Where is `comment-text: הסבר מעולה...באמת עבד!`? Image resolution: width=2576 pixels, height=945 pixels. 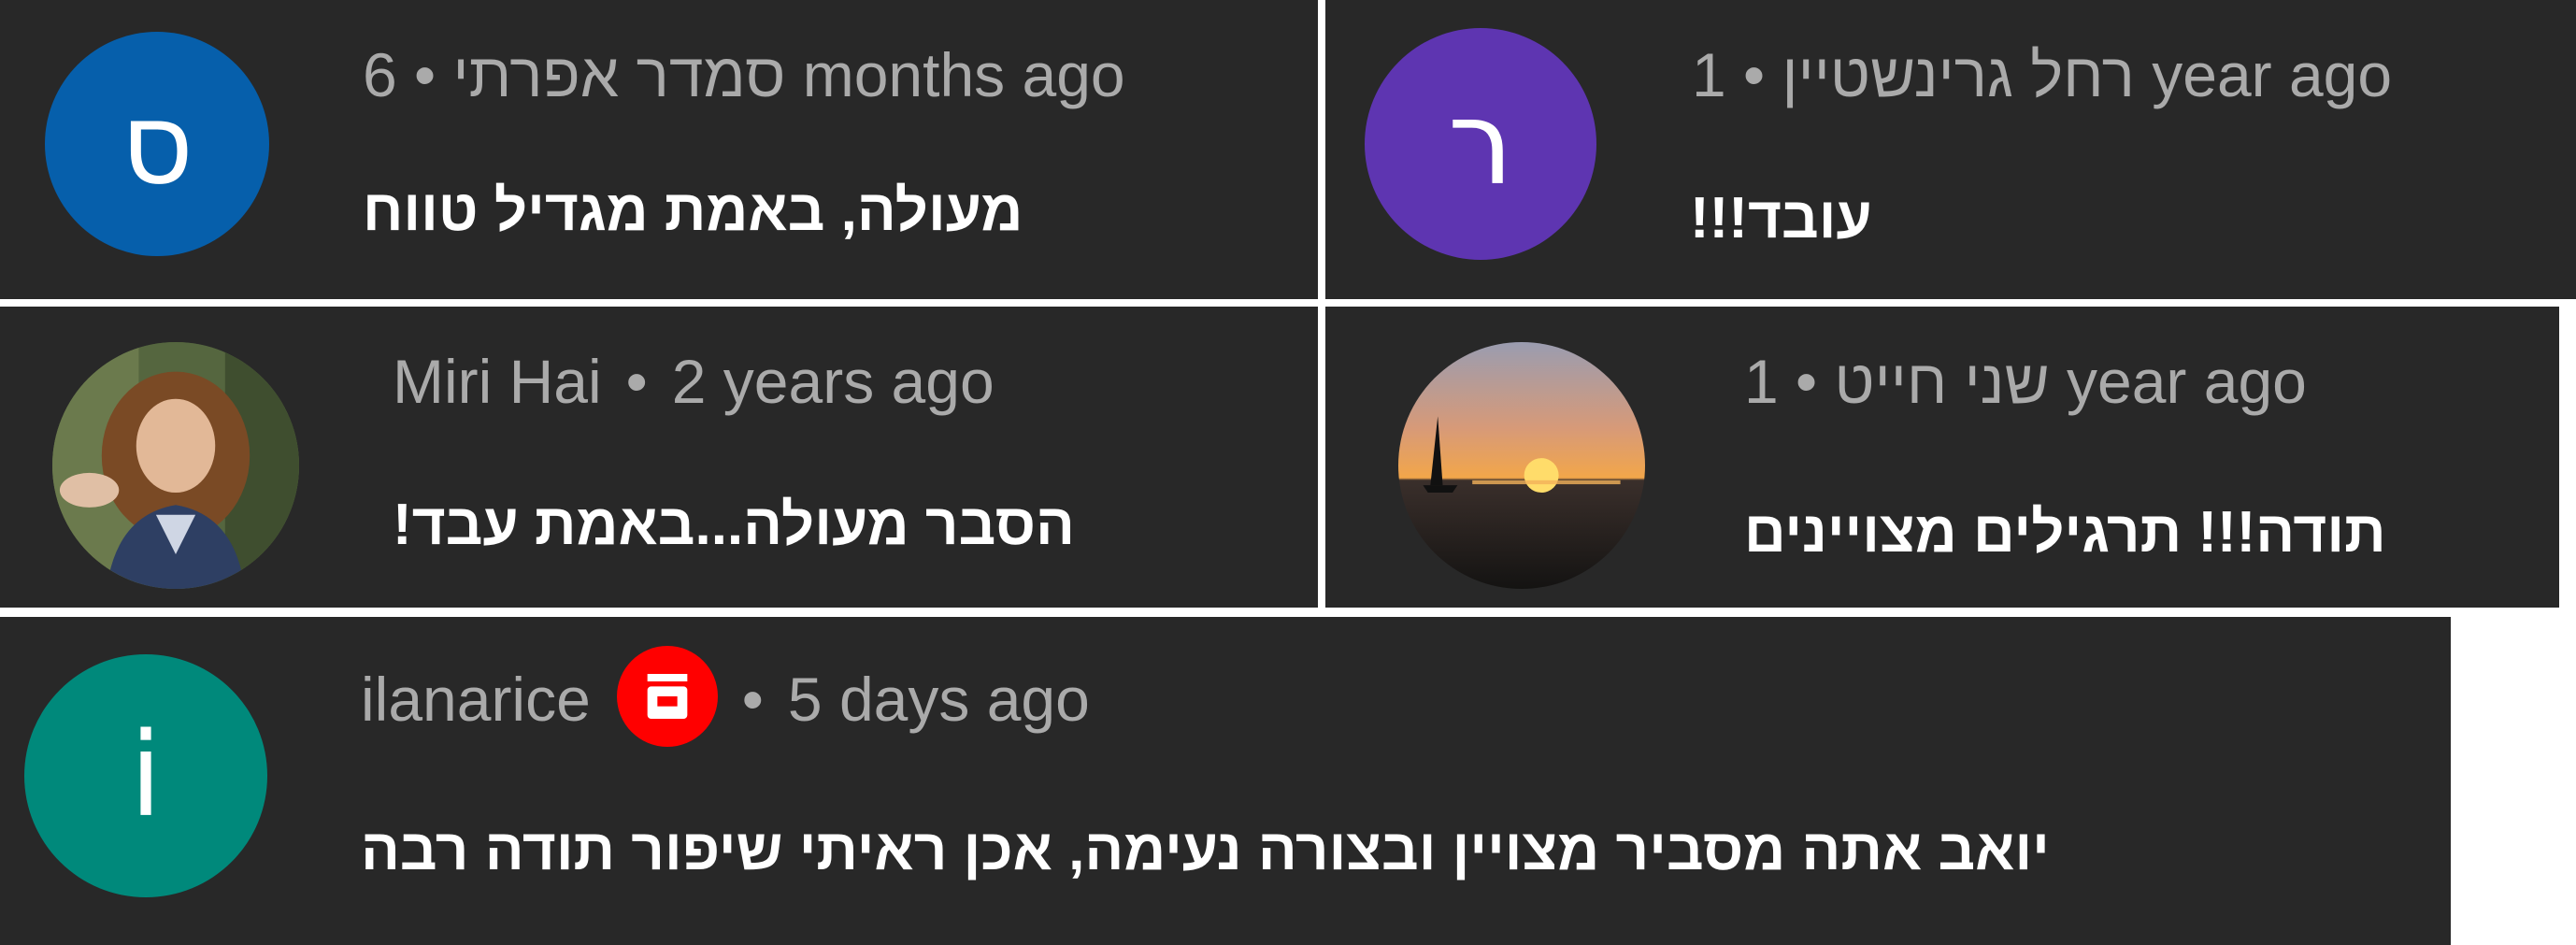 comment-text: הסבר מעולה...באמת עבד! is located at coordinates (734, 525).